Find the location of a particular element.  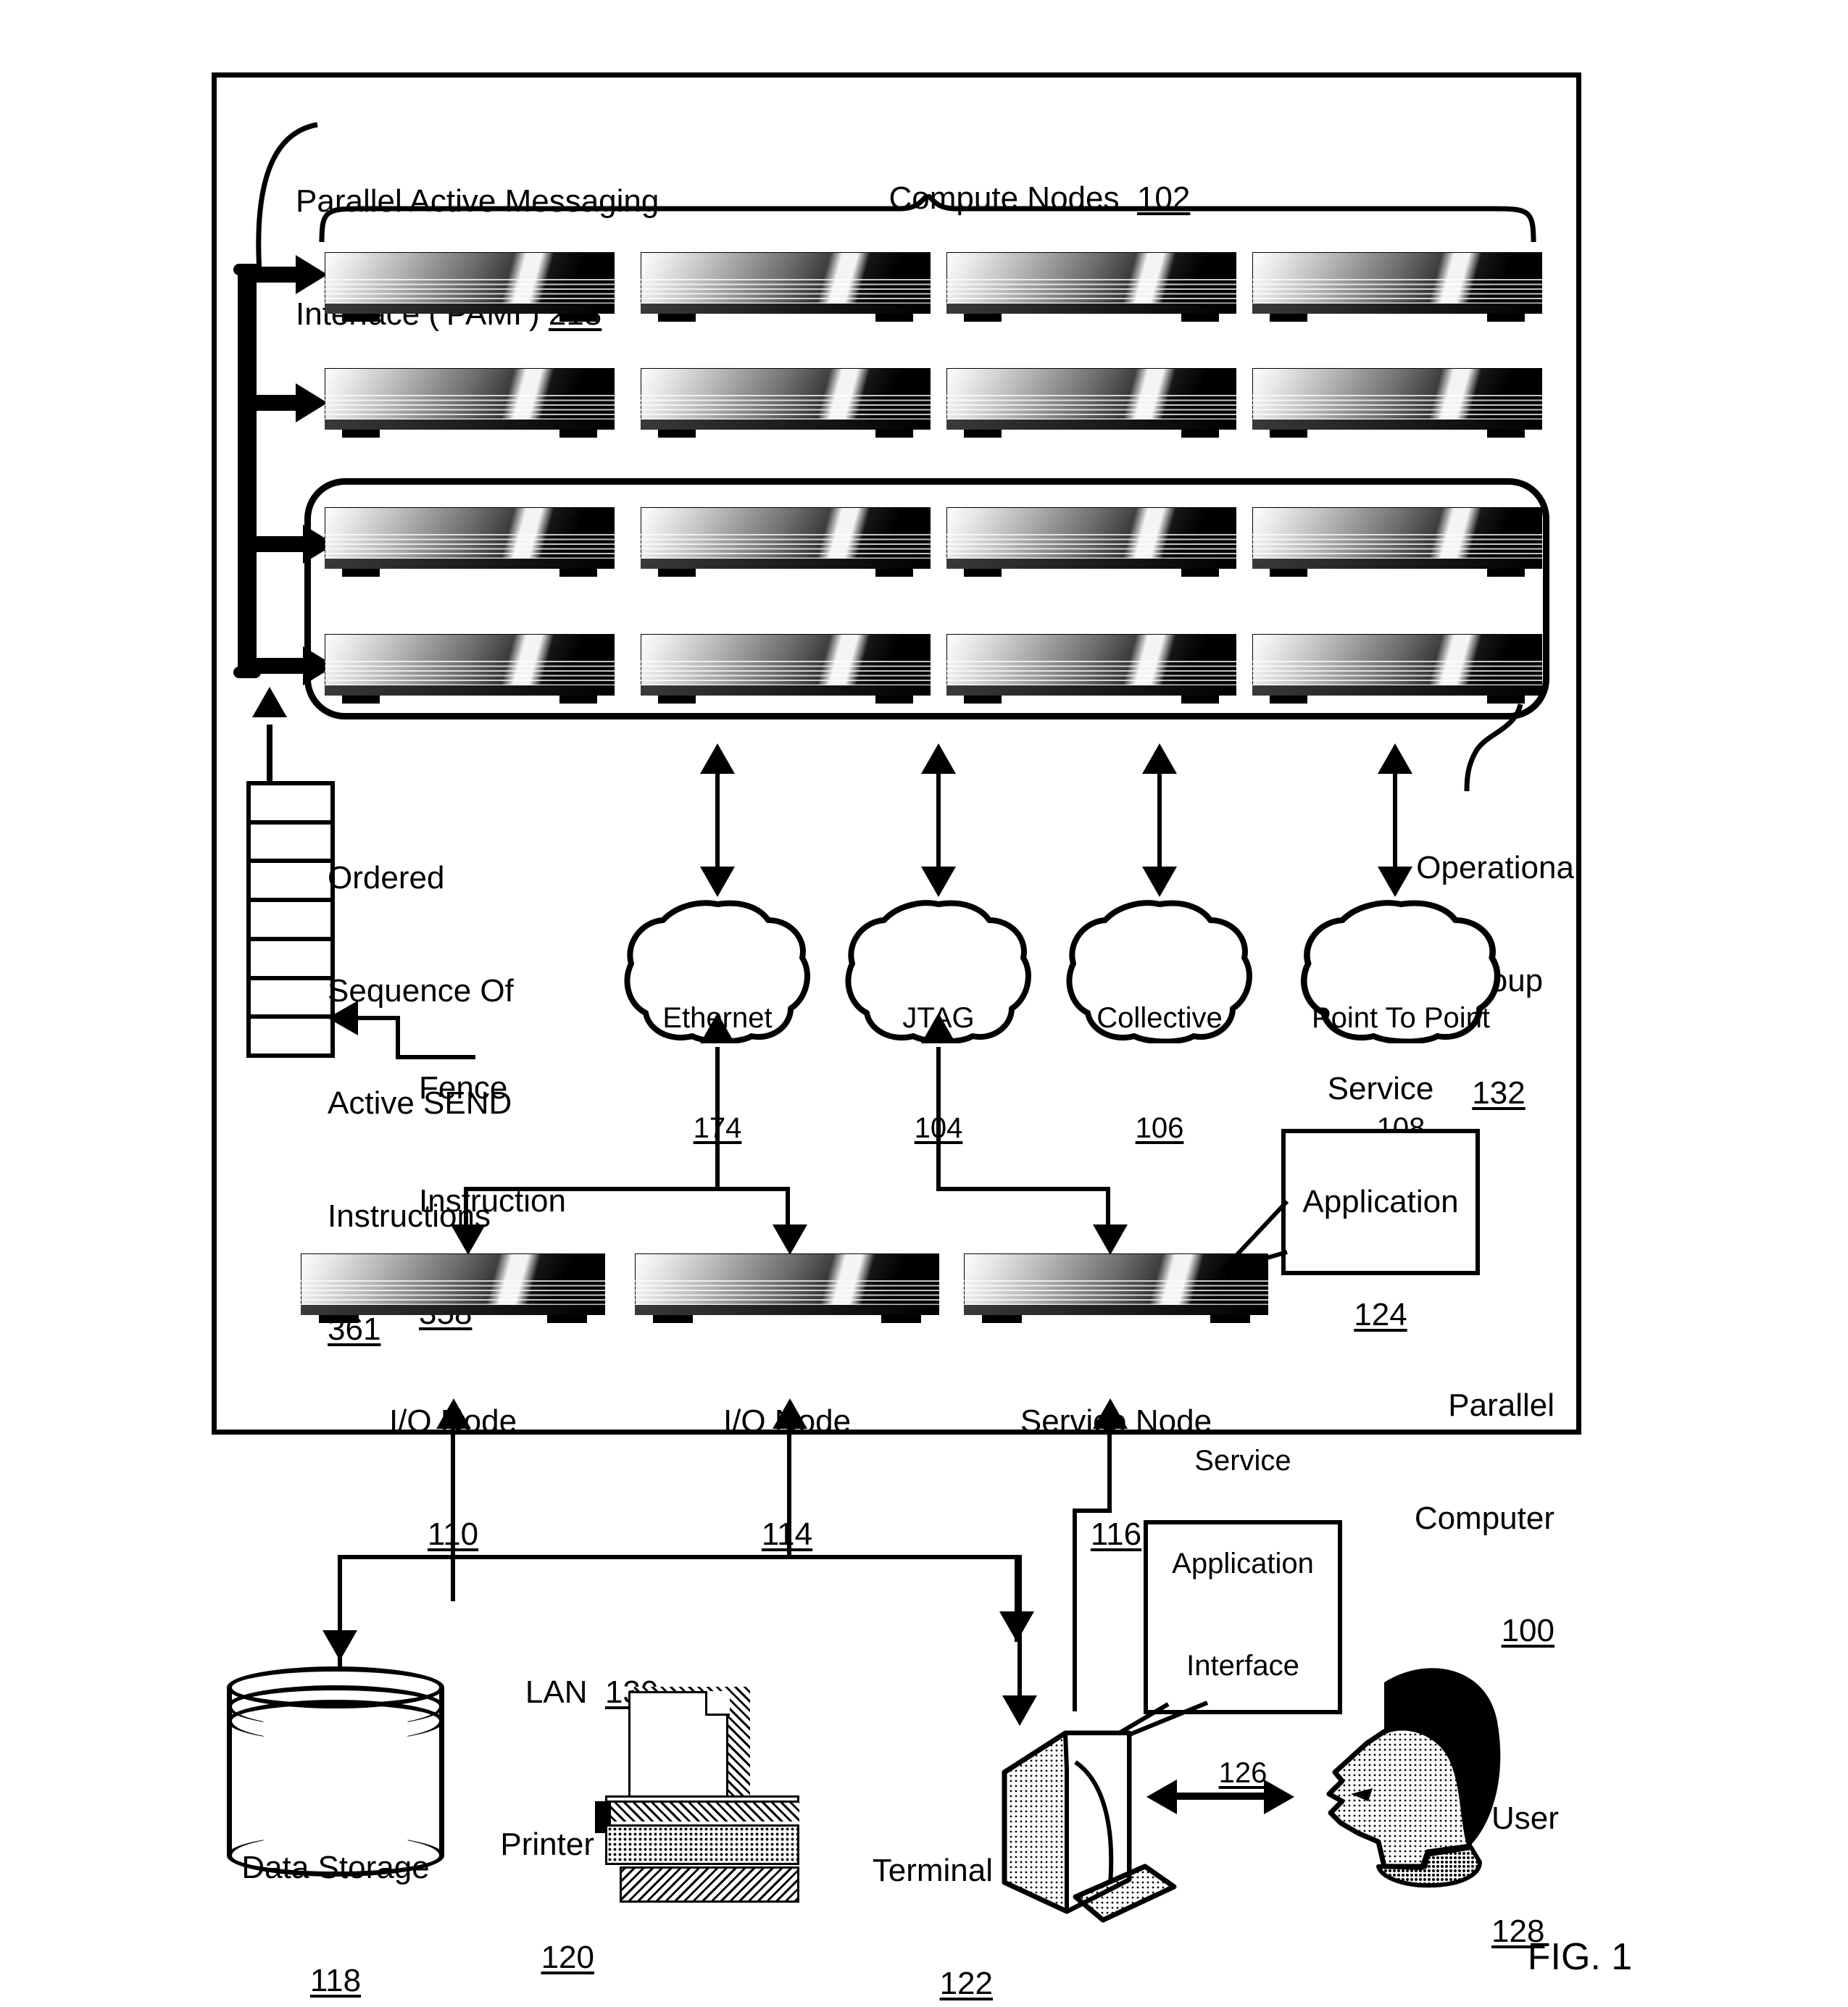

io-node-110-icon is located at coordinates (453, 1288).